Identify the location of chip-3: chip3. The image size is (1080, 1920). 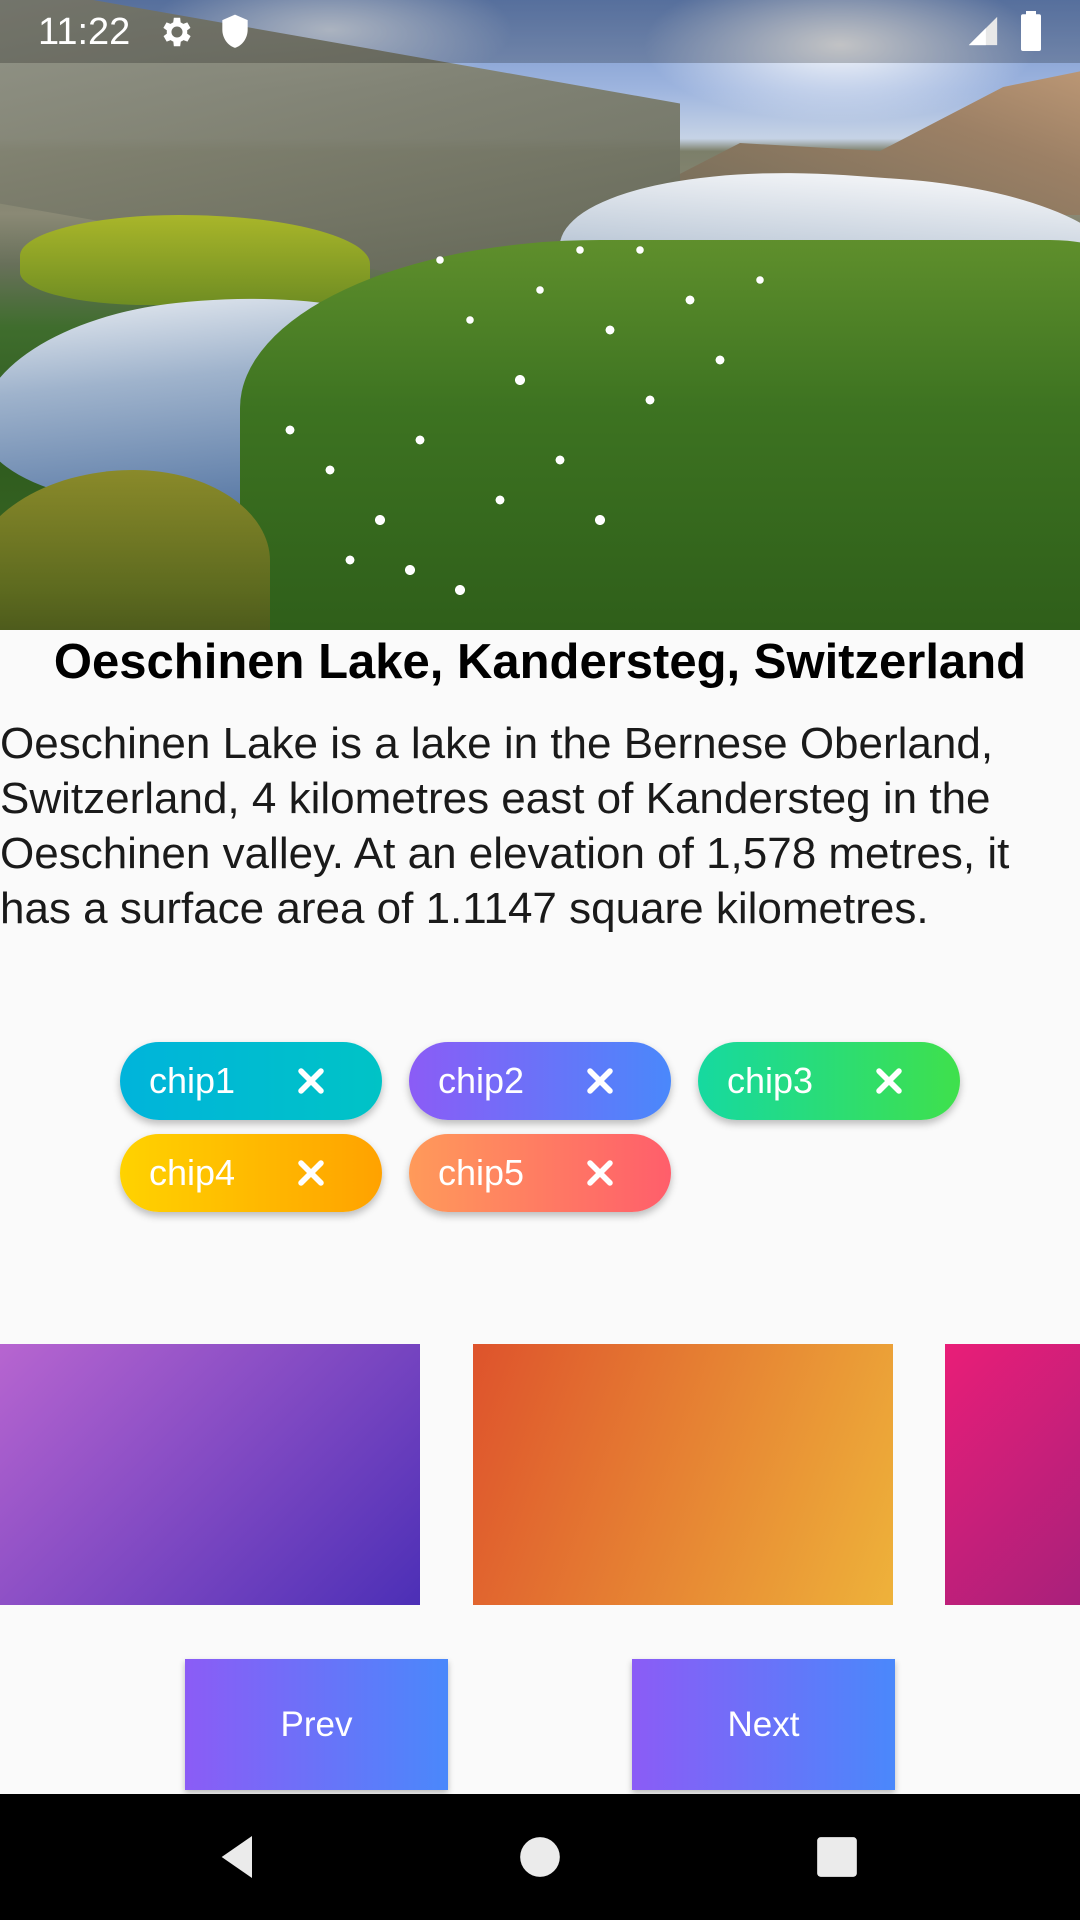
(829, 1081).